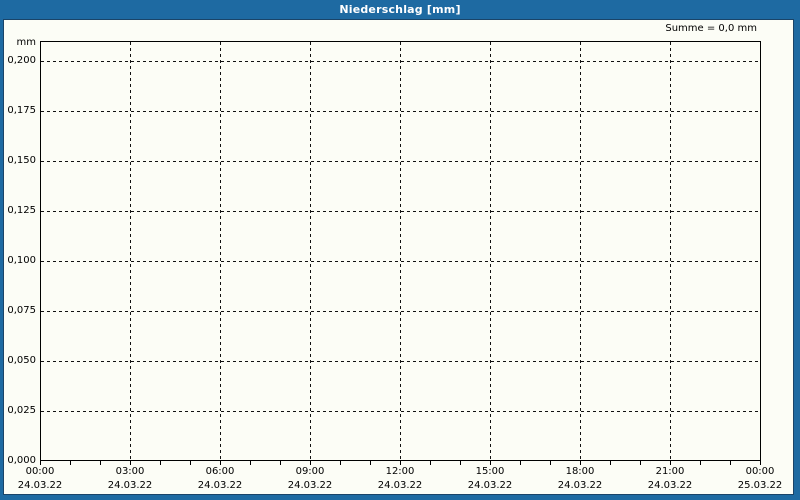  Describe the element at coordinates (21, 360) in the screenshot. I see `y-tick-label: 0,050` at that location.